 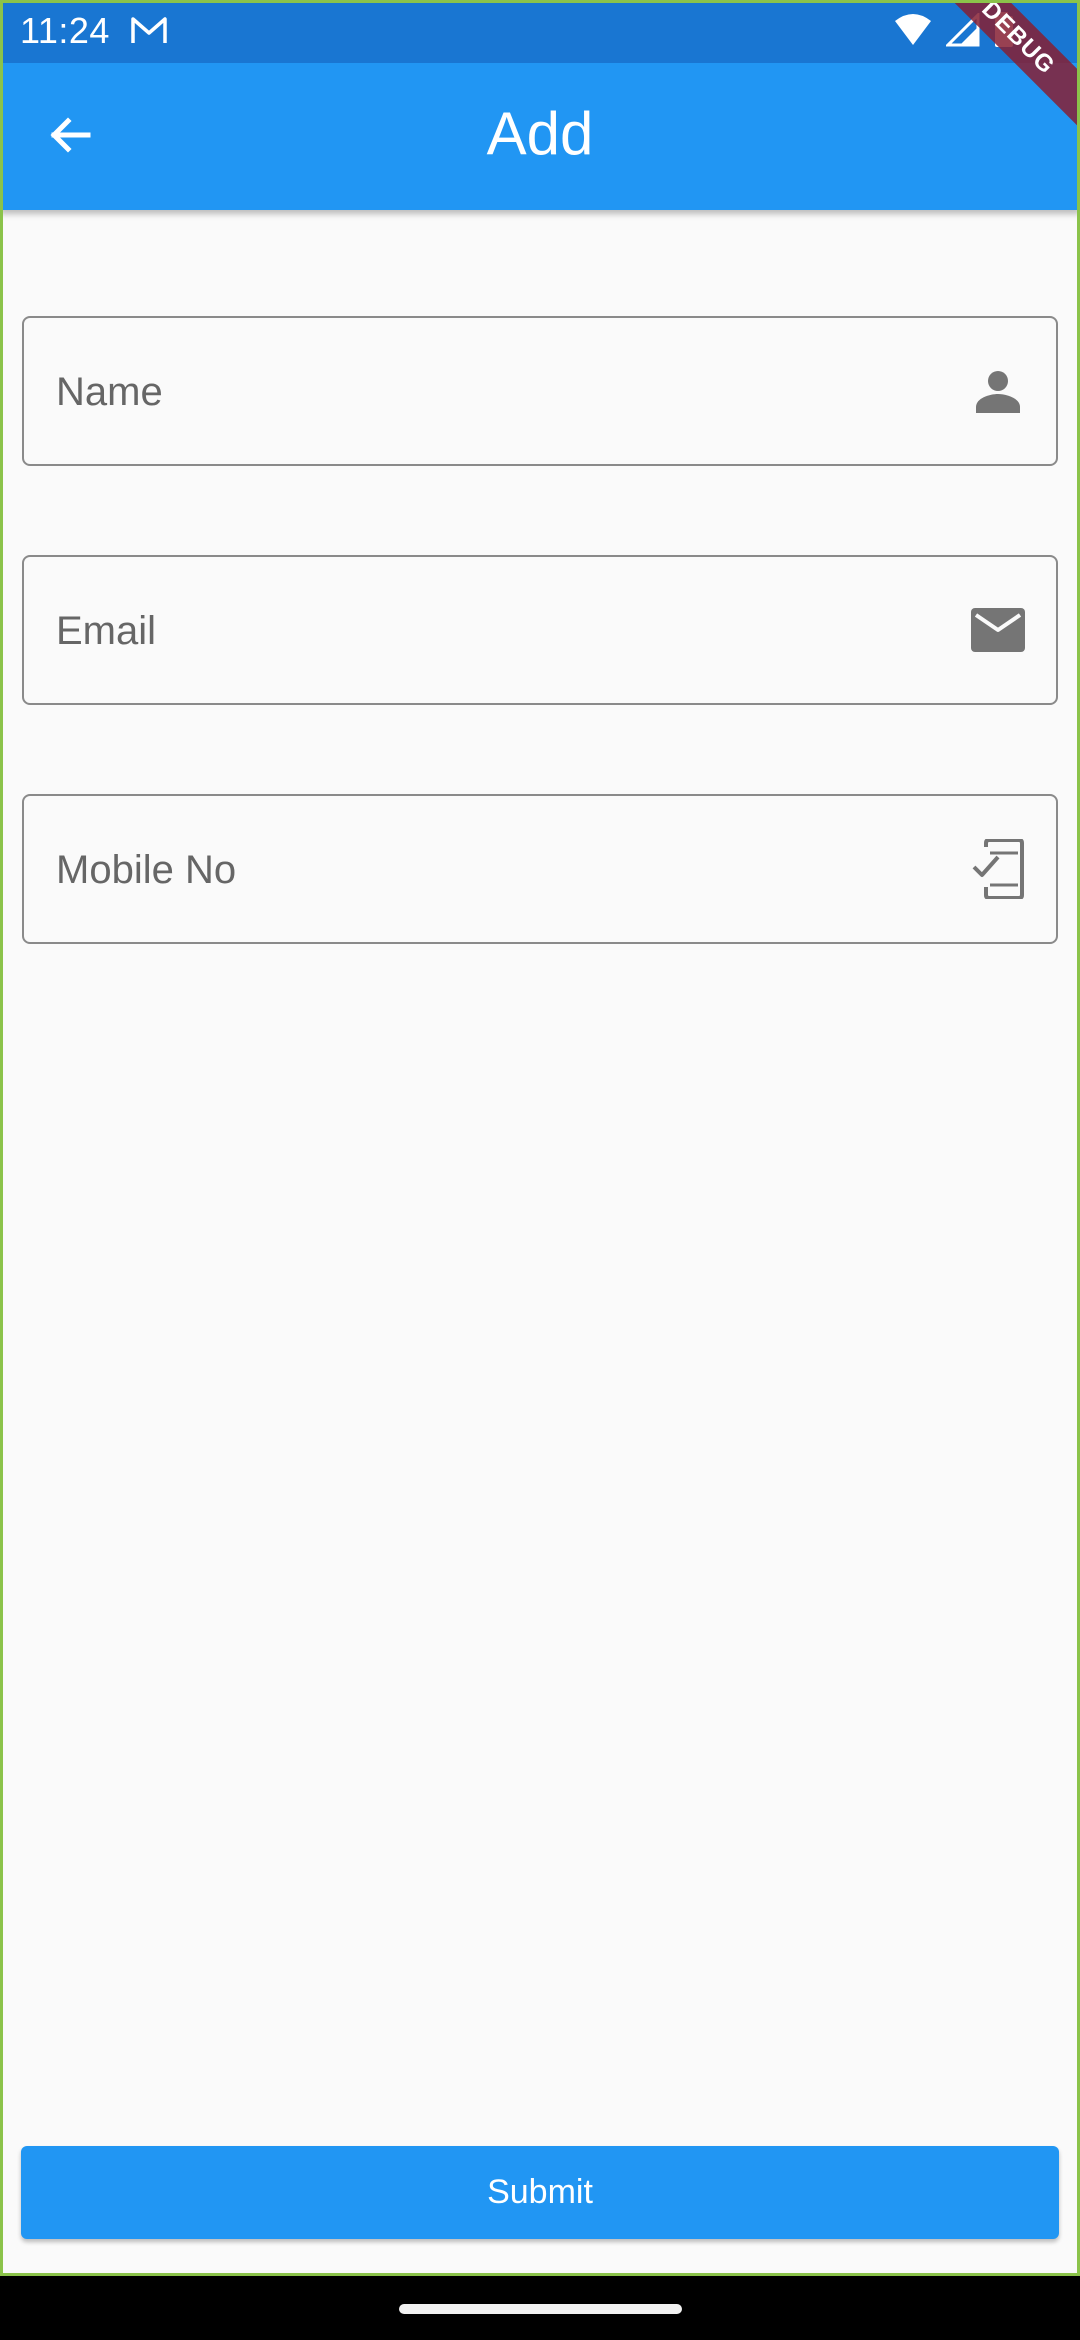 I want to click on status-time: 11:24, so click(x=65, y=30).